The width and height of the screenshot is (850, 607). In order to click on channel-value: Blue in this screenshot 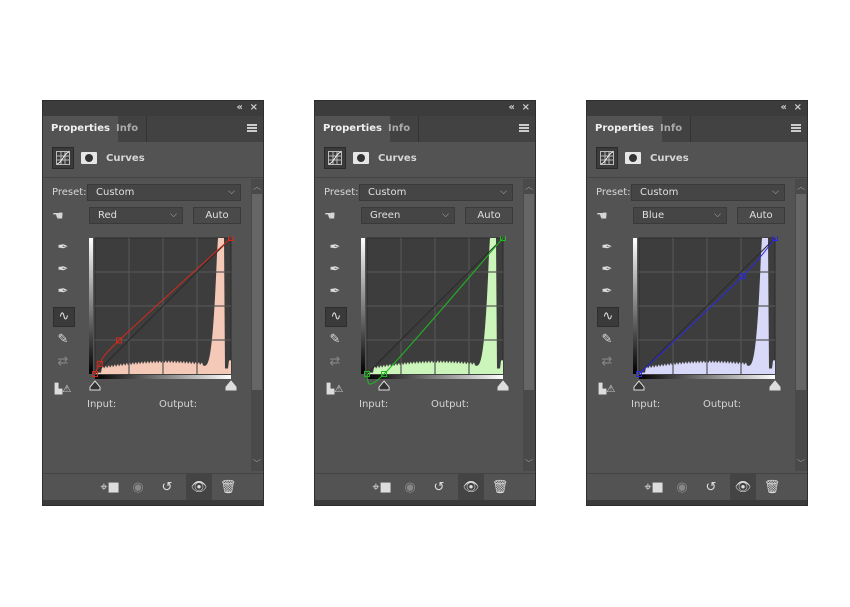, I will do `click(653, 215)`.